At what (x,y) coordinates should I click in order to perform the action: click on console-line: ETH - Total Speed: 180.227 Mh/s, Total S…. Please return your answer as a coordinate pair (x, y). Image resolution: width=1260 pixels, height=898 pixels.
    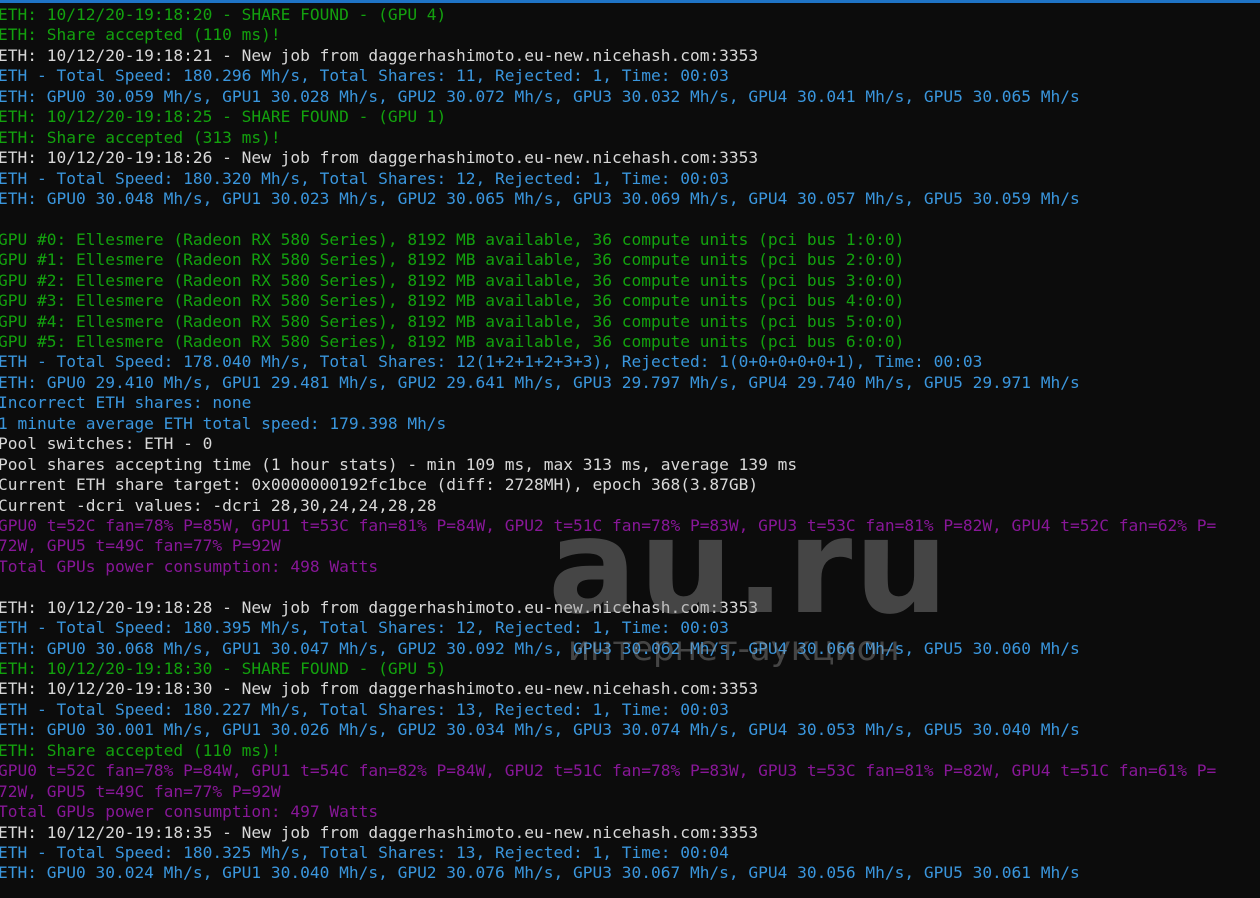
    Looking at the image, I should click on (364, 709).